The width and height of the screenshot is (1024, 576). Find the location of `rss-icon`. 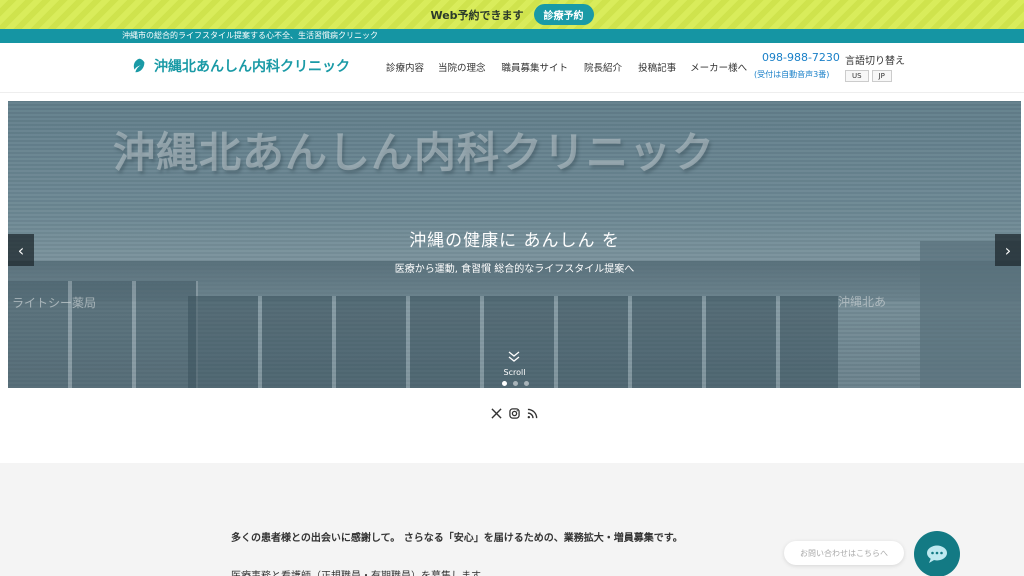

rss-icon is located at coordinates (532, 413).